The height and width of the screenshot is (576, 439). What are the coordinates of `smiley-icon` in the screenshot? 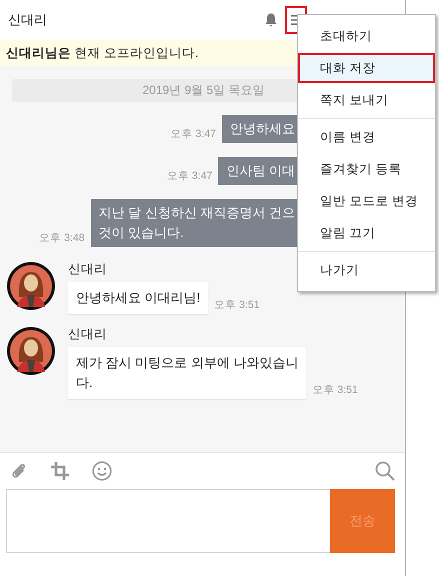 It's located at (102, 471).